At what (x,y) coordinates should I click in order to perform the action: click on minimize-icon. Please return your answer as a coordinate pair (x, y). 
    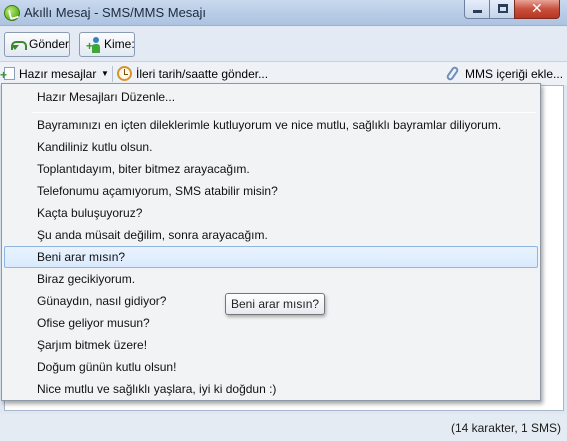
    Looking at the image, I should click on (477, 11).